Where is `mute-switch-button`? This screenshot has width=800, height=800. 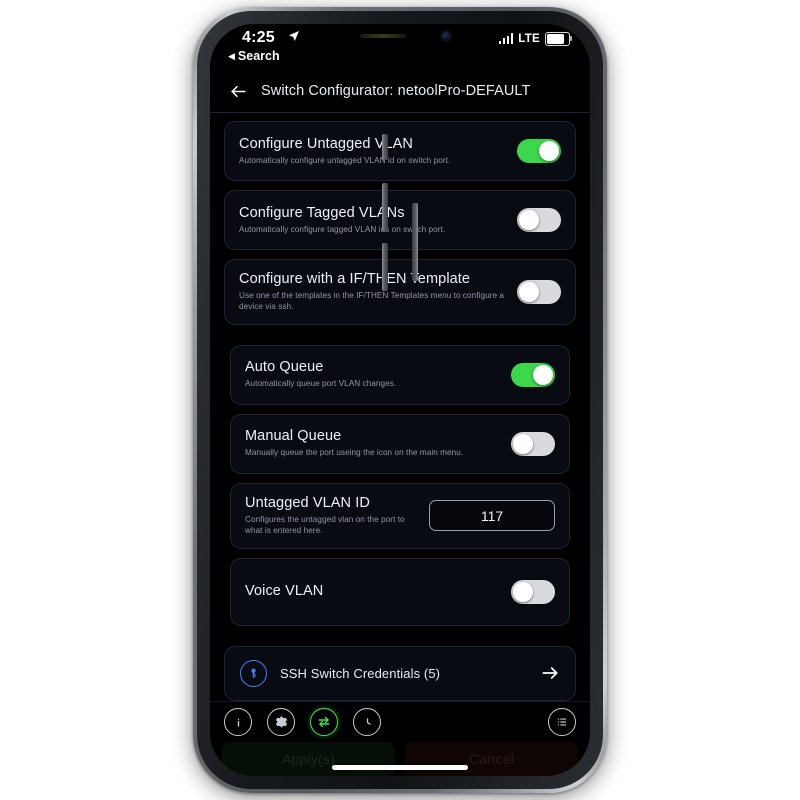
mute-switch-button is located at coordinates (385, 147).